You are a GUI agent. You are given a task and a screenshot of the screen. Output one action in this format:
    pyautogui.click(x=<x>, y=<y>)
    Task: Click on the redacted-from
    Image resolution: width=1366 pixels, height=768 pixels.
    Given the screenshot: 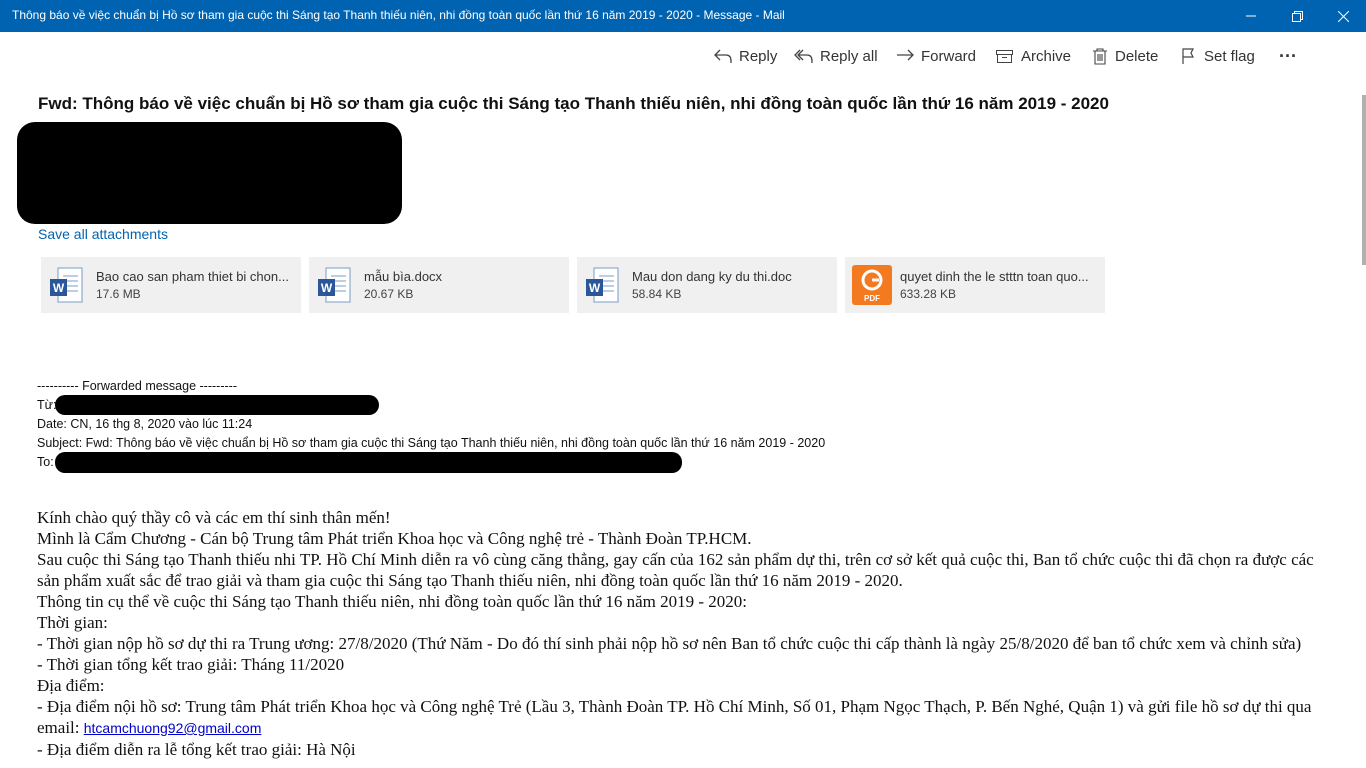 What is the action you would take?
    pyautogui.click(x=217, y=405)
    